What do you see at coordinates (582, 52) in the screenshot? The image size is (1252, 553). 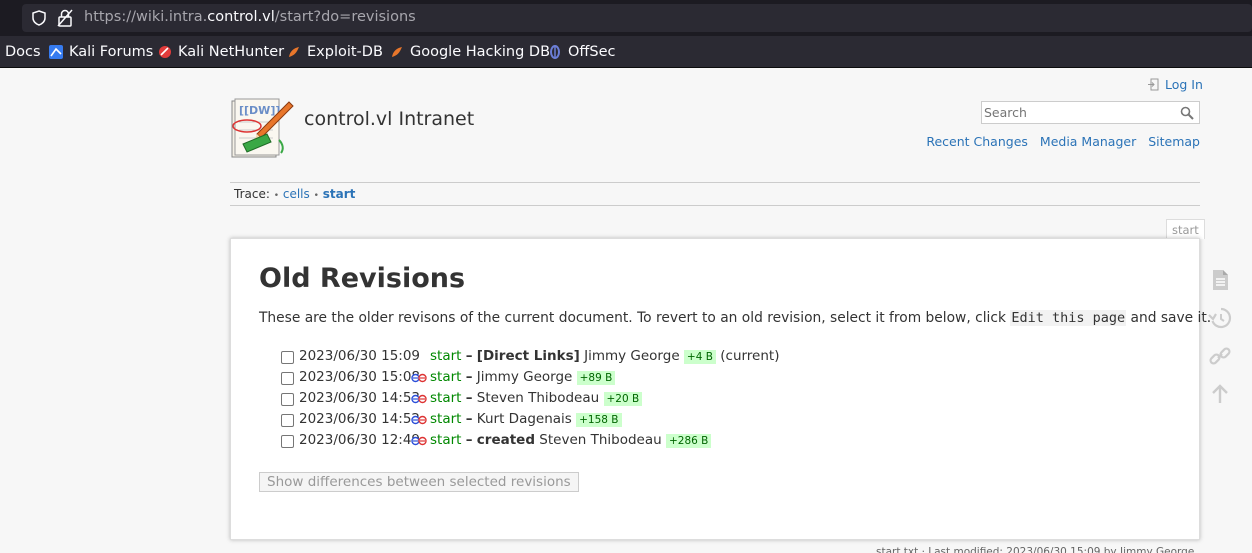 I see `bookmark-offsec: OffSec` at bounding box center [582, 52].